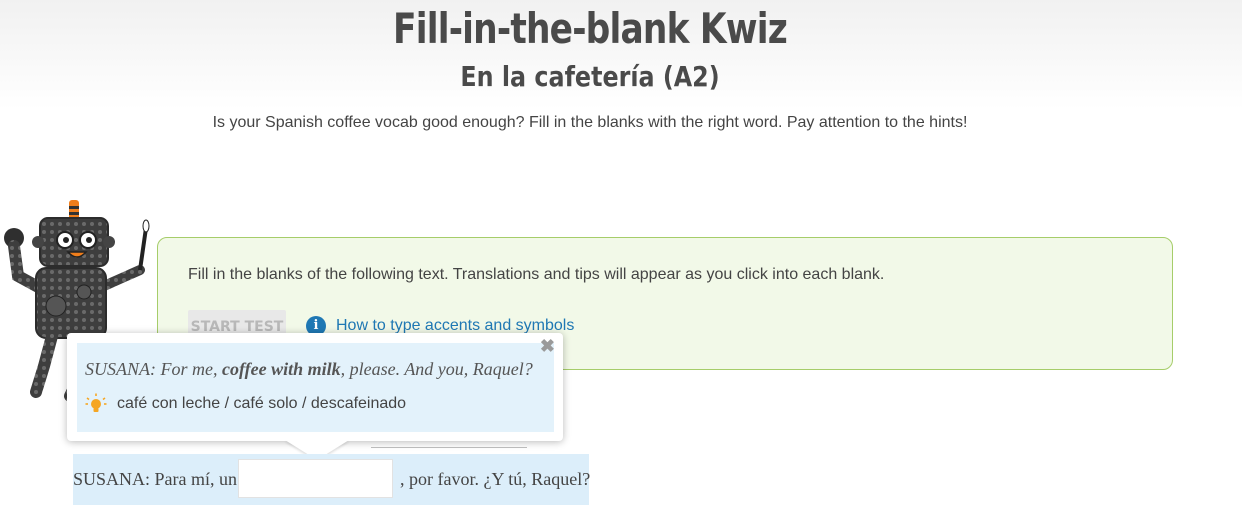  I want to click on lightbulb-icon, so click(96, 402).